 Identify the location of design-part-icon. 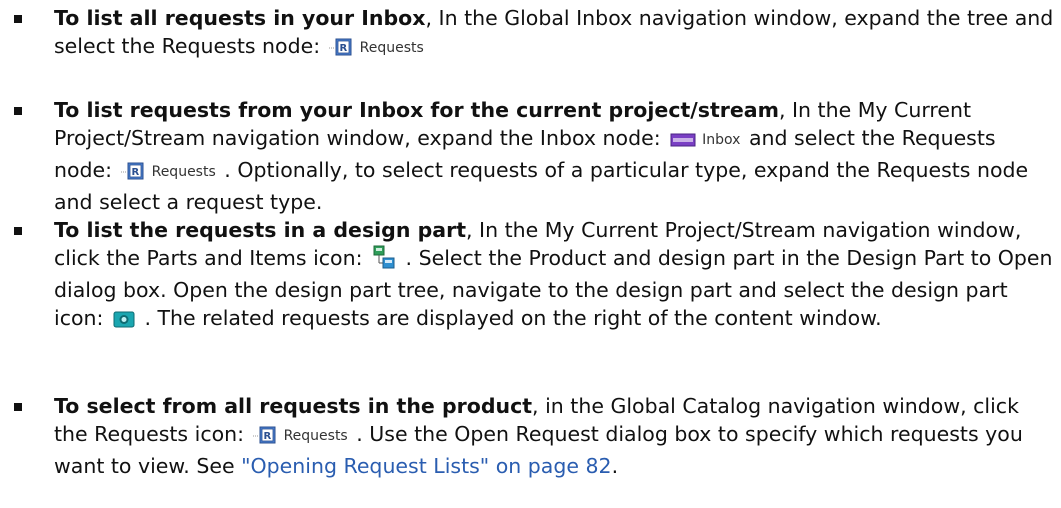
(124, 322).